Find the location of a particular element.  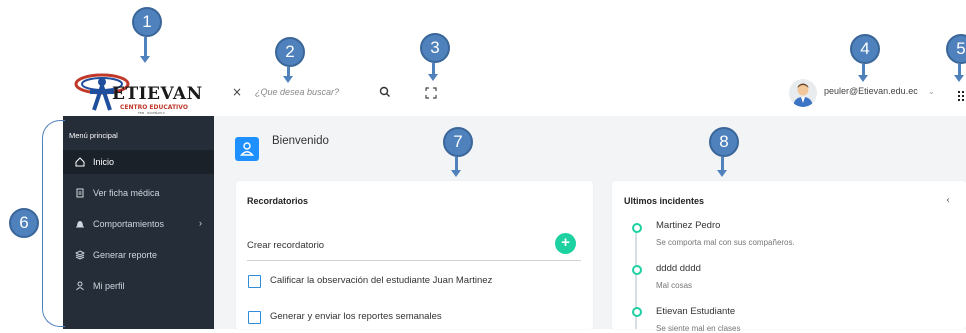

callout-1: 1 is located at coordinates (147, 22).